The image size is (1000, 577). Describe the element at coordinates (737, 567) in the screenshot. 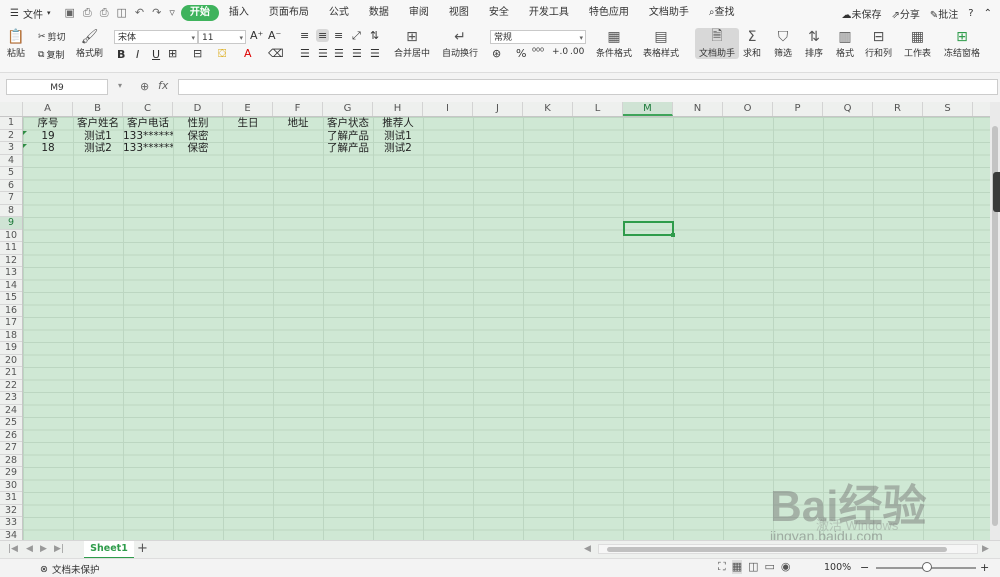

I see `normal-view-icon: ▦` at that location.